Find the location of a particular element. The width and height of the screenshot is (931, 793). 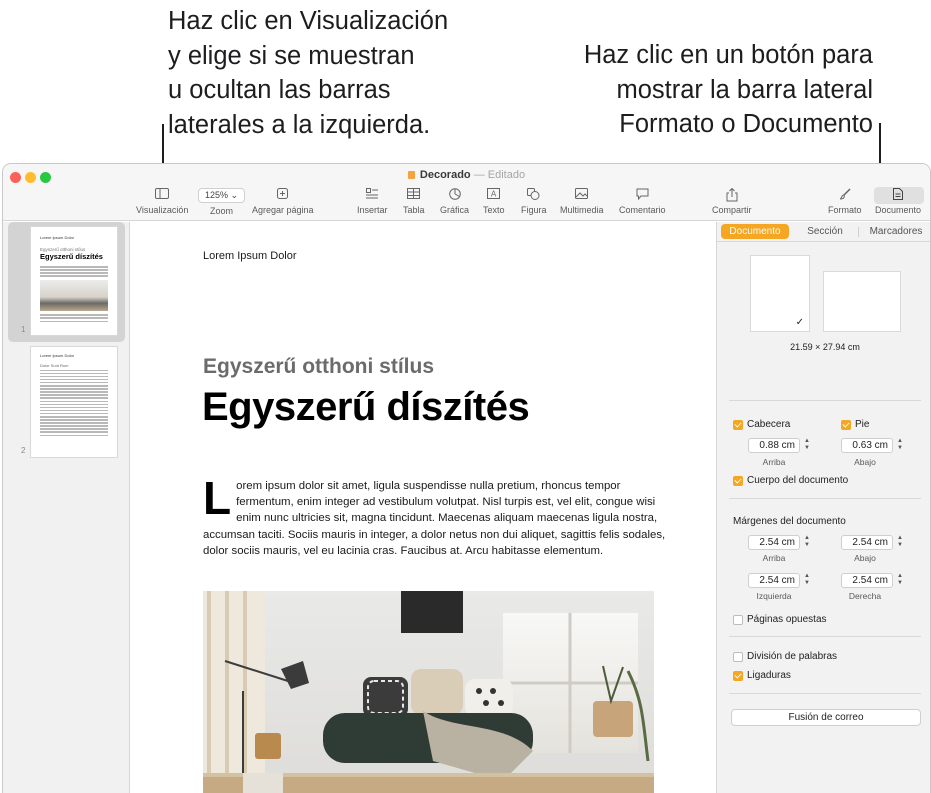

add-page-button: Agregar página is located at coordinates (283, 201).